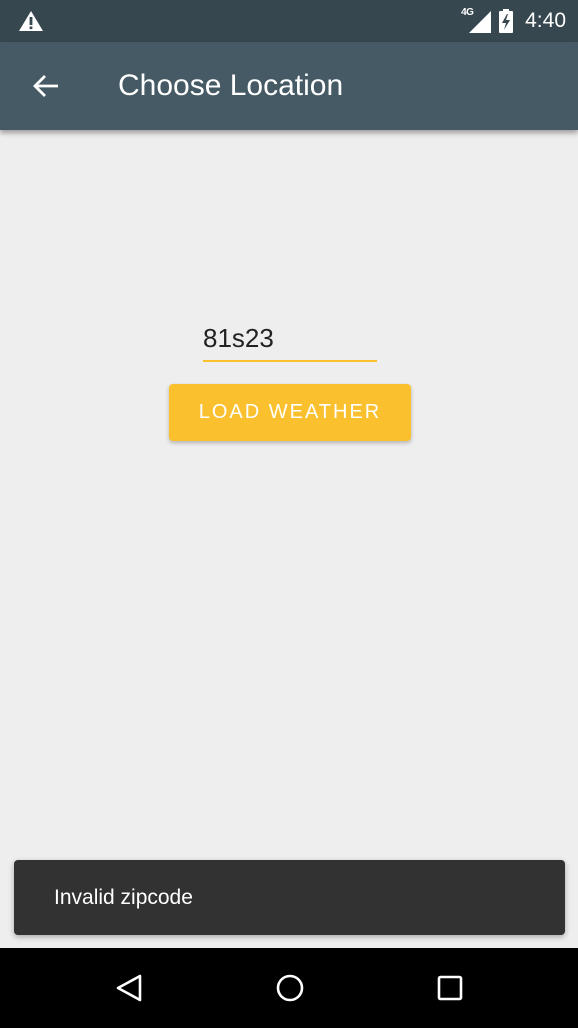 The image size is (578, 1028). What do you see at coordinates (31, 21) in the screenshot?
I see `warning-icon` at bounding box center [31, 21].